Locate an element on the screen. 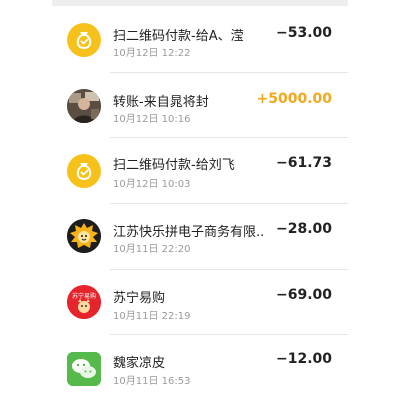 The height and width of the screenshot is (400, 400). transaction-amount: −53.00 is located at coordinates (303, 33).